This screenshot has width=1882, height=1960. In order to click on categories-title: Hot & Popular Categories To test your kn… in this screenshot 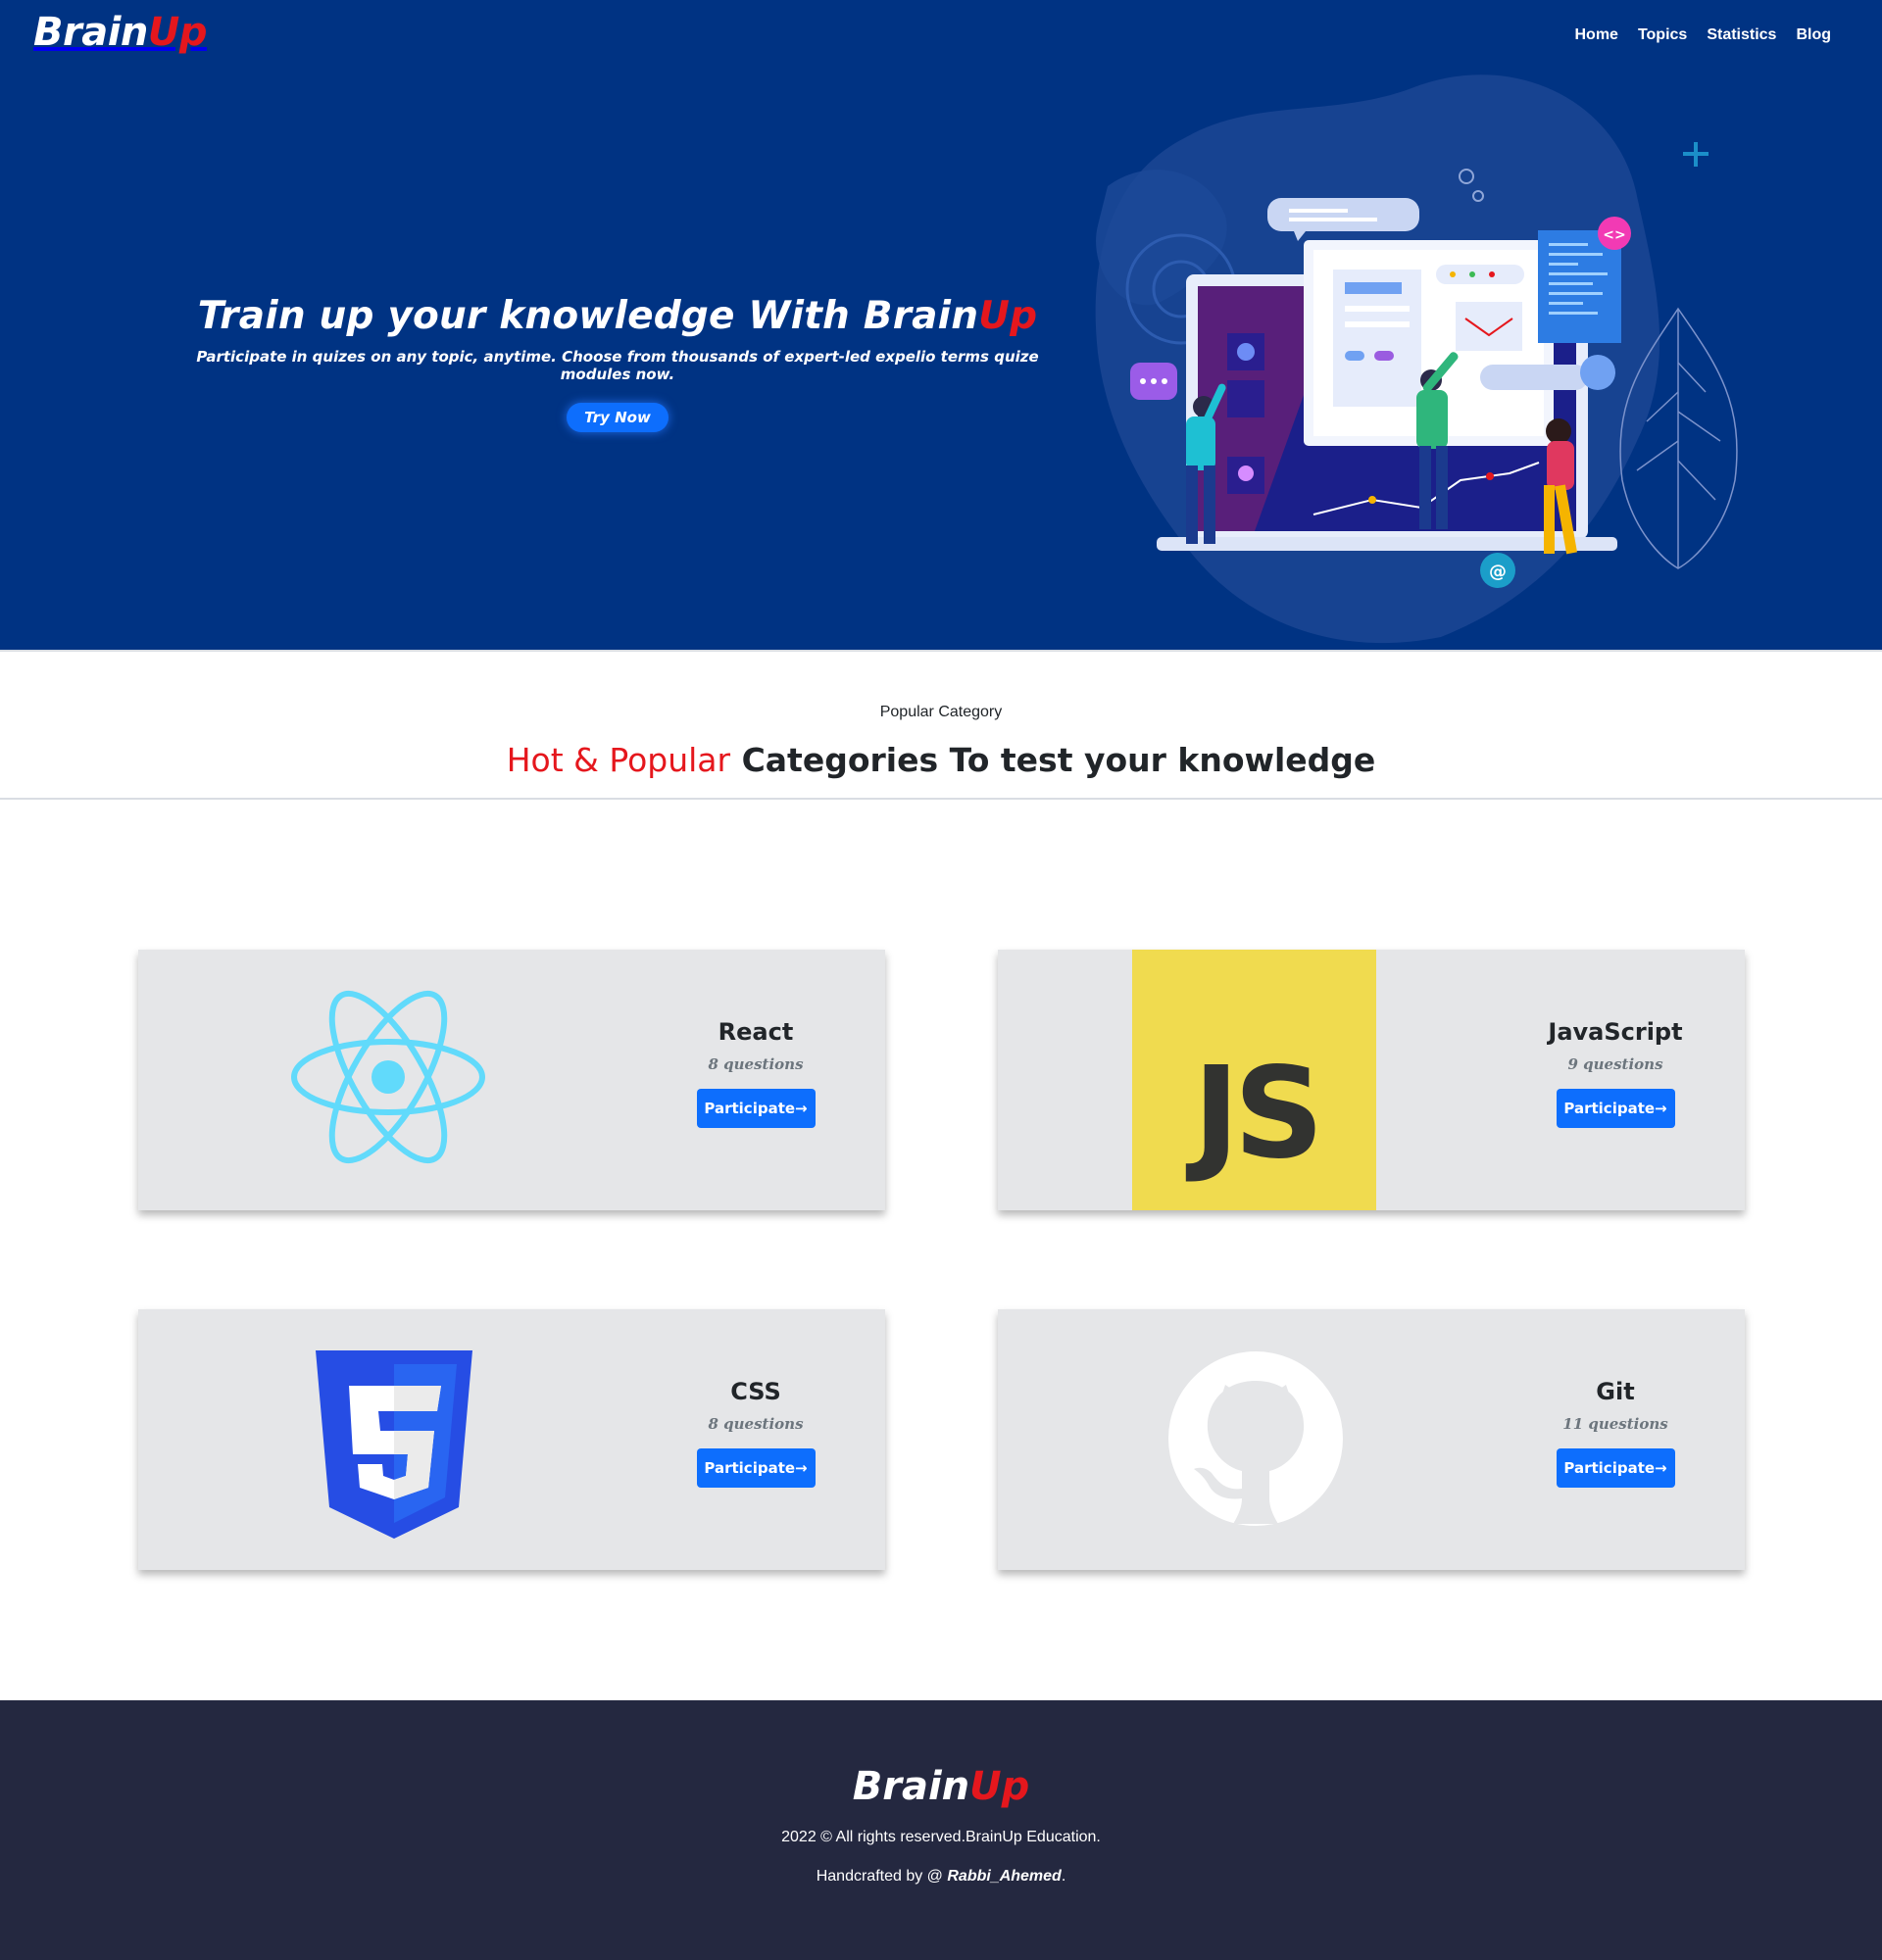, I will do `click(941, 760)`.